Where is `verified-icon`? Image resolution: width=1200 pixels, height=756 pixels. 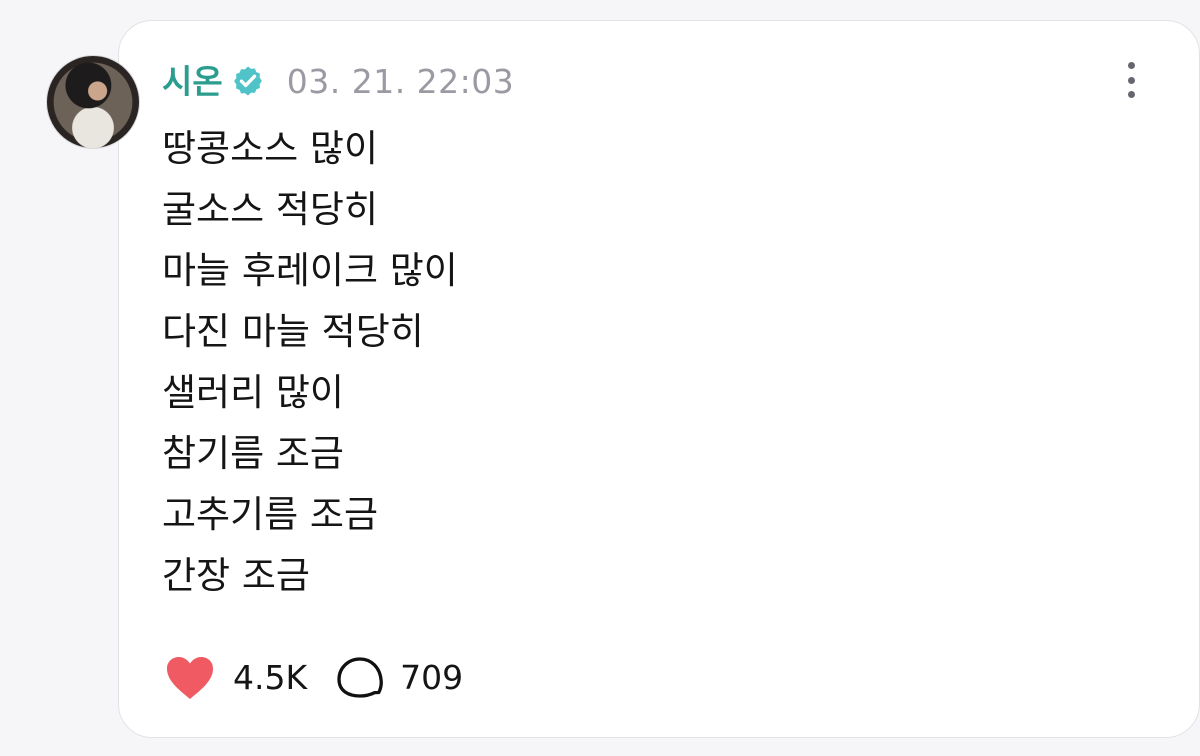
verified-icon is located at coordinates (248, 81).